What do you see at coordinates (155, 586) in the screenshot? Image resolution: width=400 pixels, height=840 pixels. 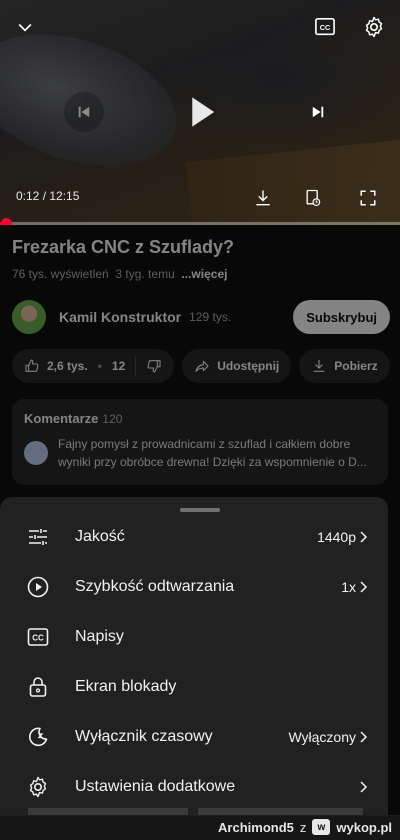 I see `menu-item-label: Szybkość odtwarzania` at bounding box center [155, 586].